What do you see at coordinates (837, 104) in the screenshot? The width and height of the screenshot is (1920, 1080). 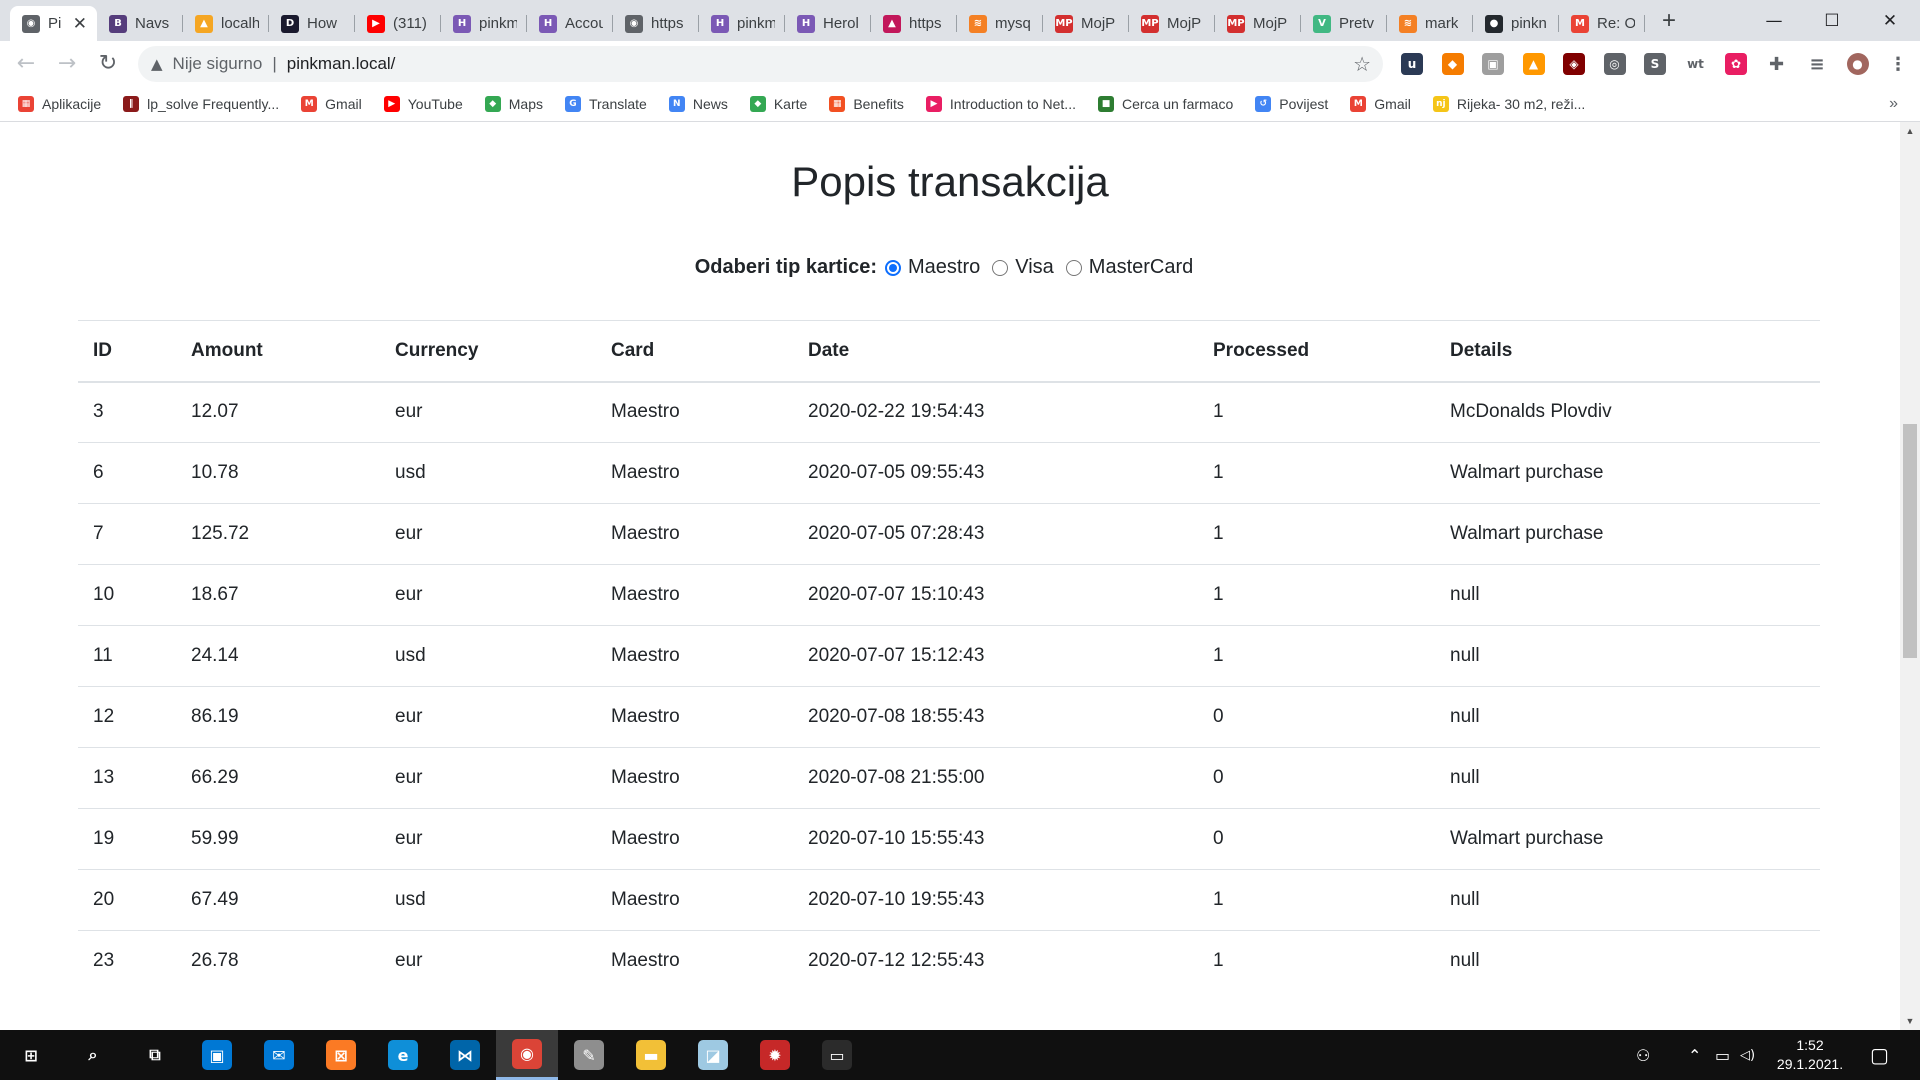 I see `microsoft-icon: ▦` at bounding box center [837, 104].